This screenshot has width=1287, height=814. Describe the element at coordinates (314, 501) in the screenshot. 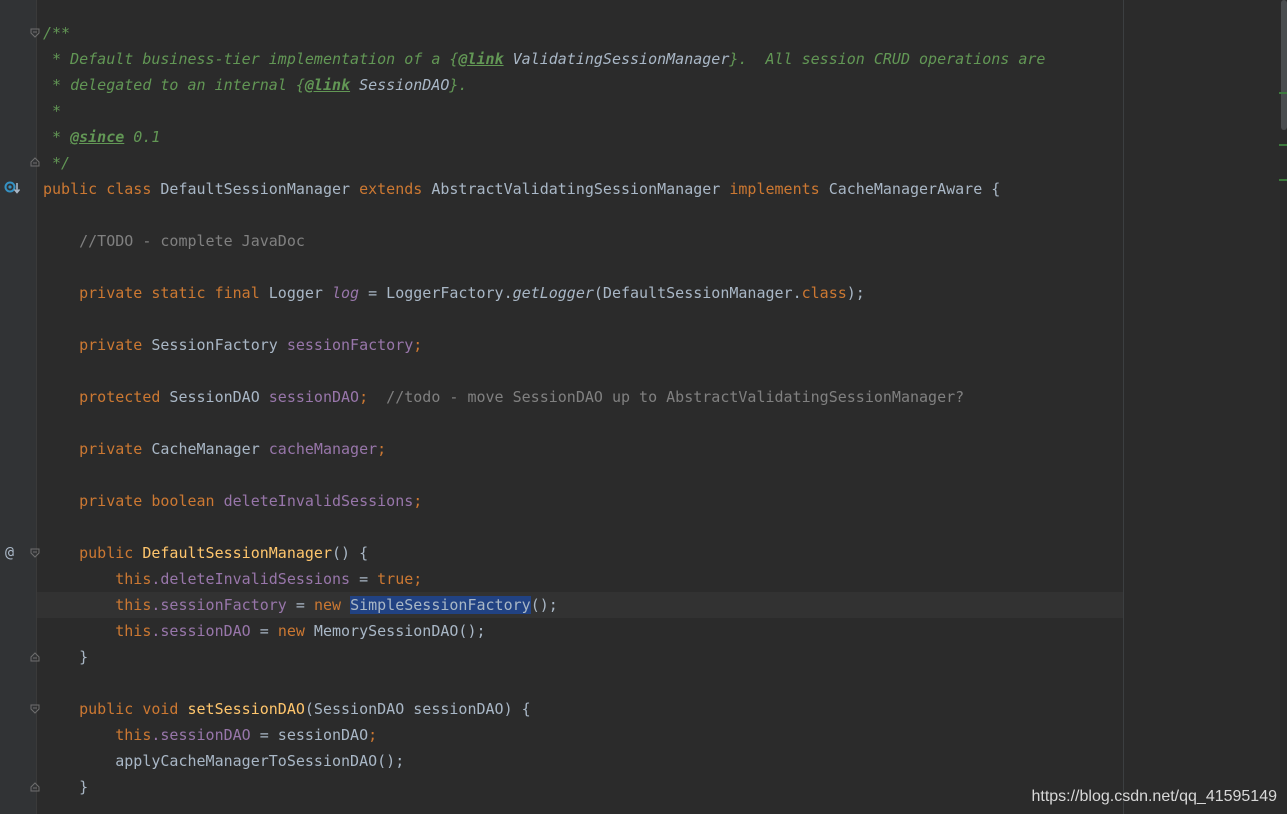

I see `field-name: deleteInvalidSessions` at that location.